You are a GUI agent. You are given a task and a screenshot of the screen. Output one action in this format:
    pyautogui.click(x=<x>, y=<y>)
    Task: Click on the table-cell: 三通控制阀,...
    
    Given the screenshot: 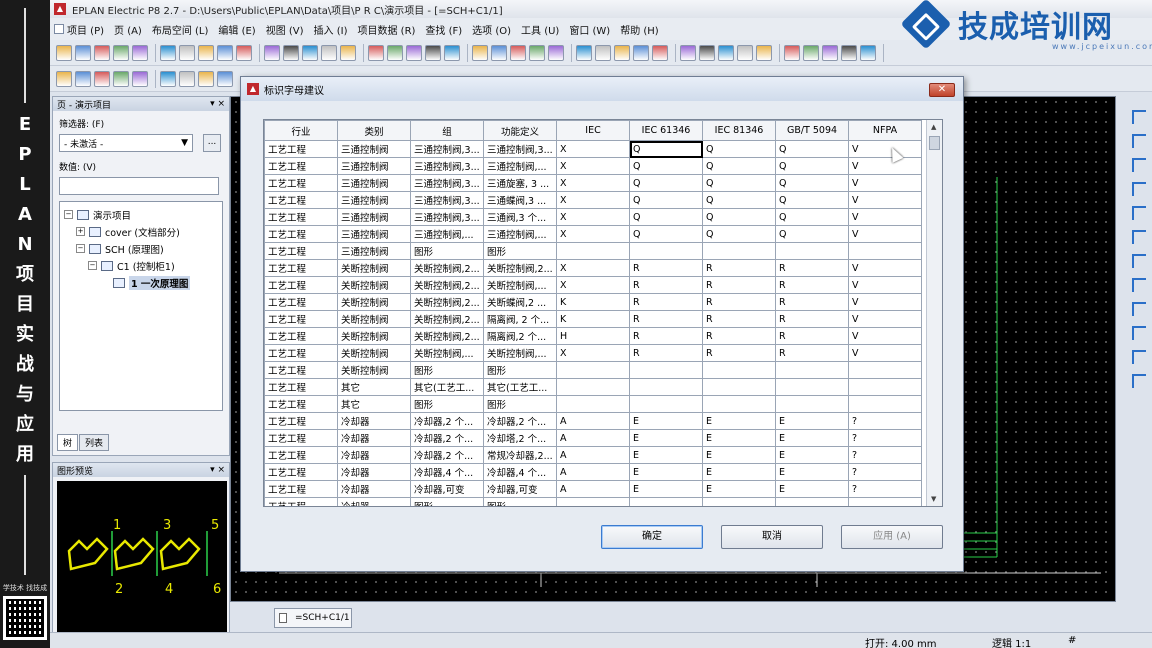 What is the action you would take?
    pyautogui.click(x=520, y=234)
    